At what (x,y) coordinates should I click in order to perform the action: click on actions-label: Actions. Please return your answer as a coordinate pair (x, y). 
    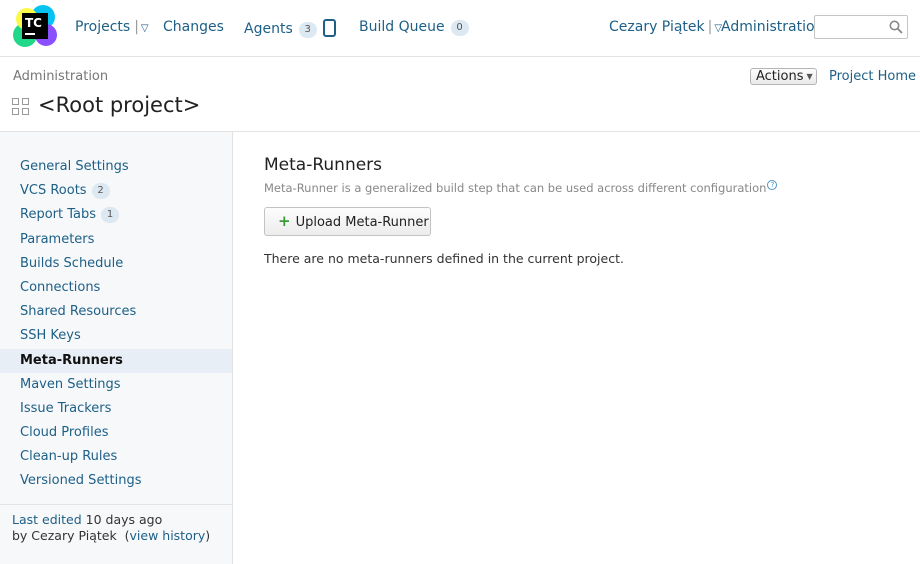
    Looking at the image, I should click on (780, 76).